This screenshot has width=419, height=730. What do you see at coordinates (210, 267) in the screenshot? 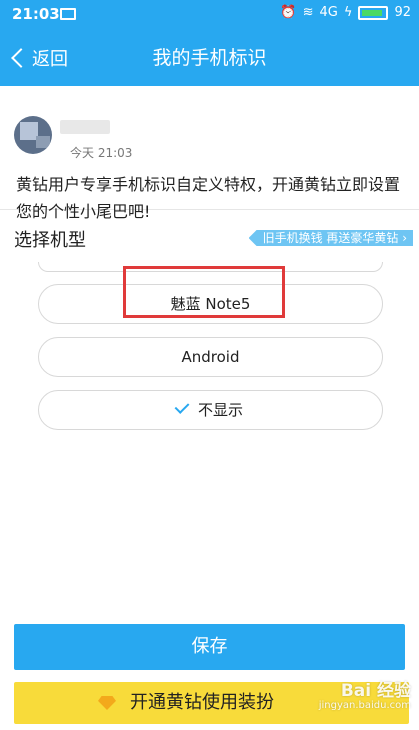
I see `model-option-partial` at bounding box center [210, 267].